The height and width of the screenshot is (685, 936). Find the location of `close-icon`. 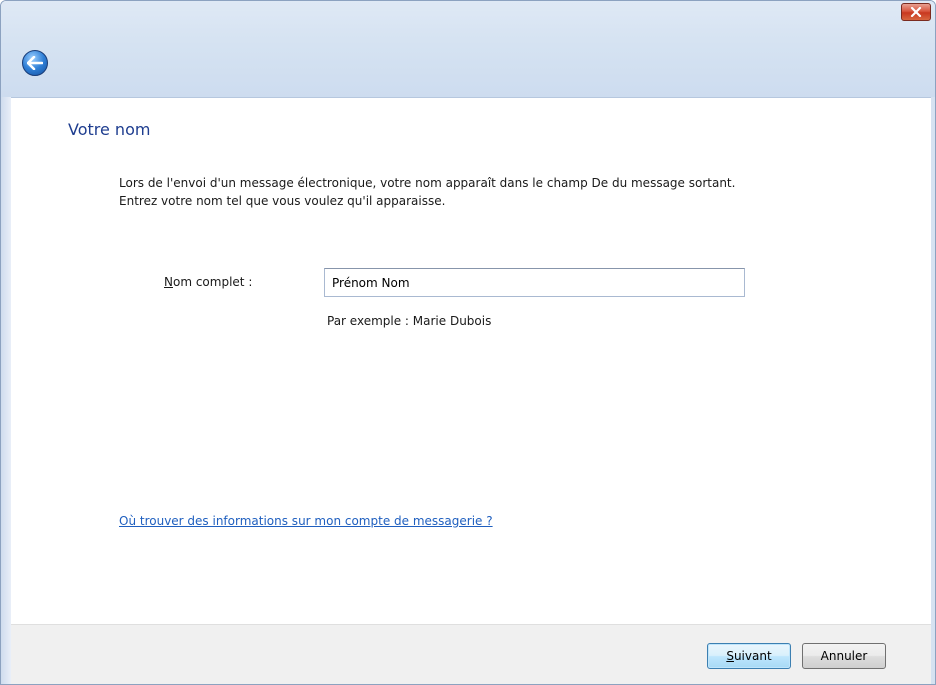

close-icon is located at coordinates (916, 12).